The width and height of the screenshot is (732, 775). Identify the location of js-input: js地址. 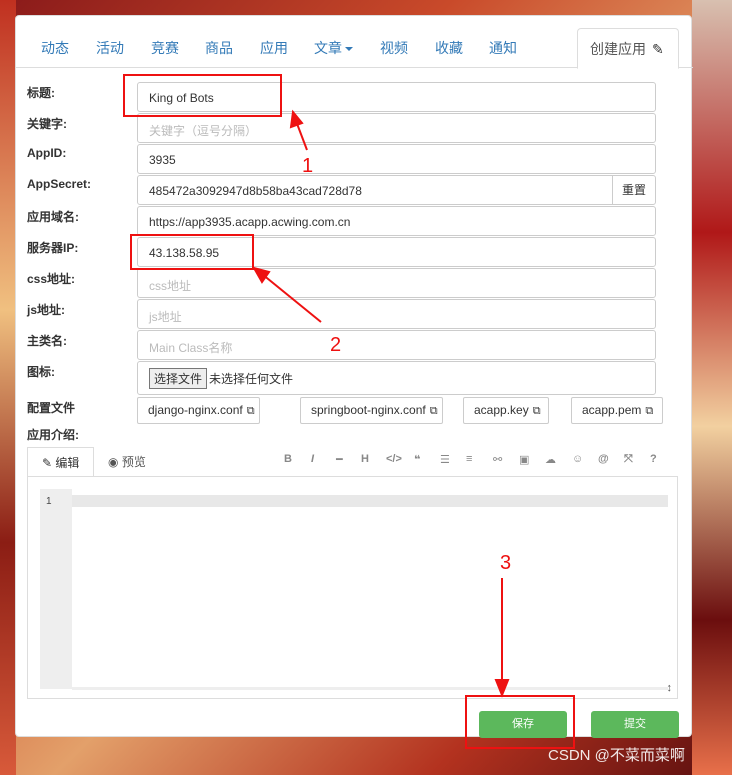
(396, 314).